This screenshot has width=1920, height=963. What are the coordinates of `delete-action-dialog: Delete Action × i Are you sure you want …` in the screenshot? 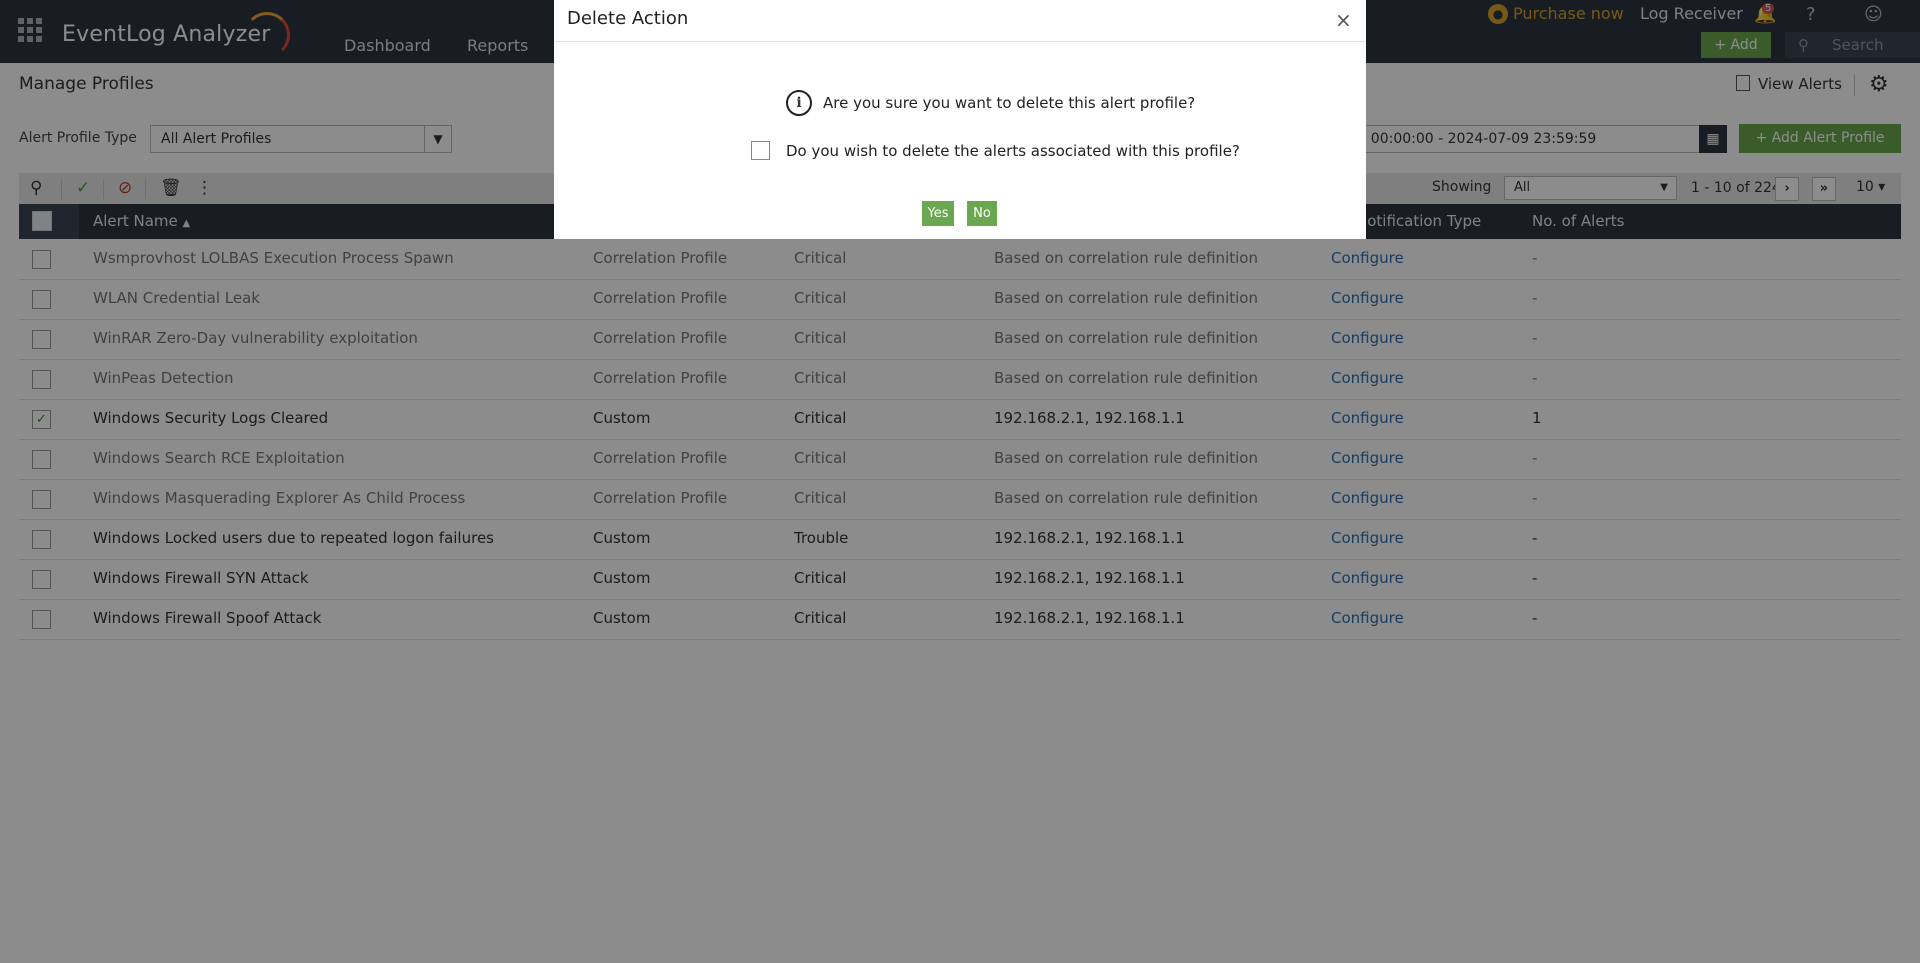 It's located at (960, 119).